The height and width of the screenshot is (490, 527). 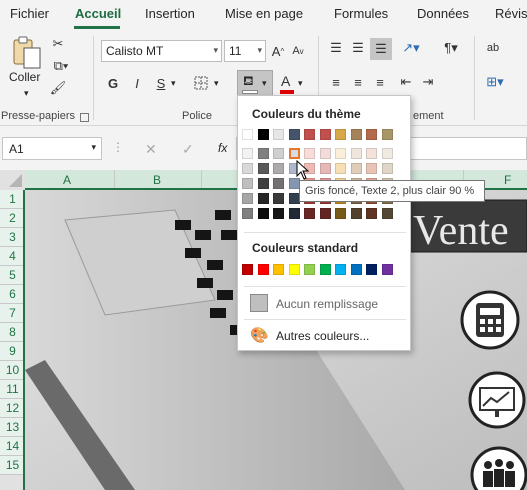 What do you see at coordinates (380, 82) in the screenshot?
I see `align-right-icon: ≡` at bounding box center [380, 82].